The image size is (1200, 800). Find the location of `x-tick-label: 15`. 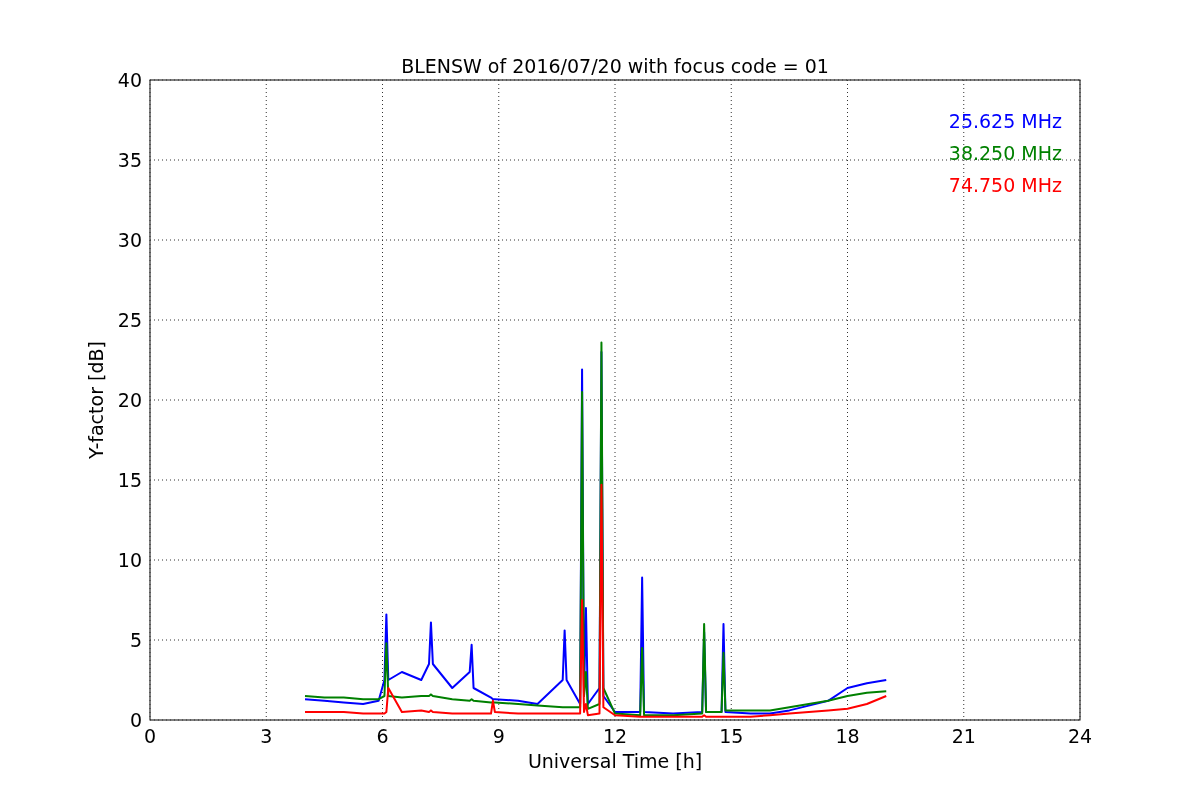

x-tick-label: 15 is located at coordinates (731, 736).